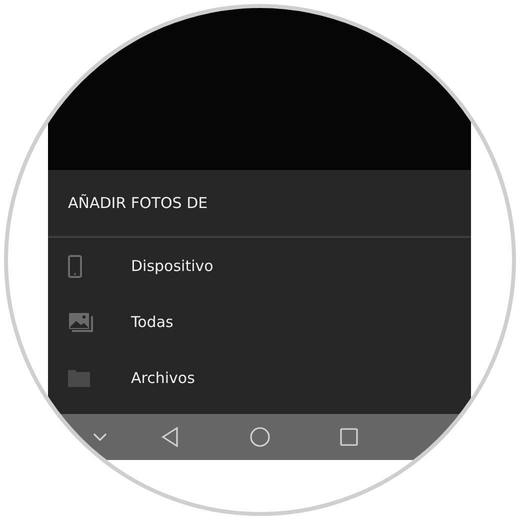  I want to click on pictures-icon, so click(80, 322).